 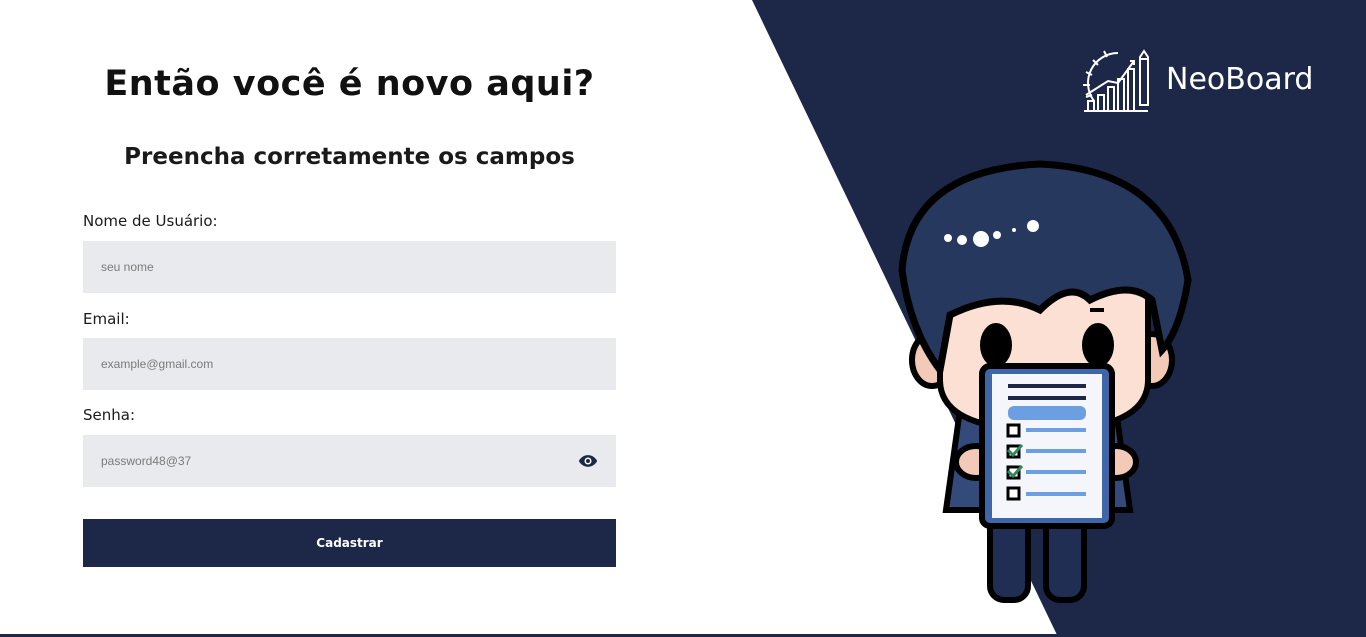 What do you see at coordinates (318, 267) in the screenshot?
I see `username-input` at bounding box center [318, 267].